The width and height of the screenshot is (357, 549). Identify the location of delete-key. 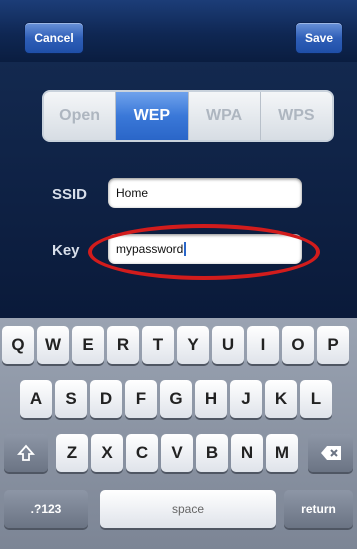
(330, 453).